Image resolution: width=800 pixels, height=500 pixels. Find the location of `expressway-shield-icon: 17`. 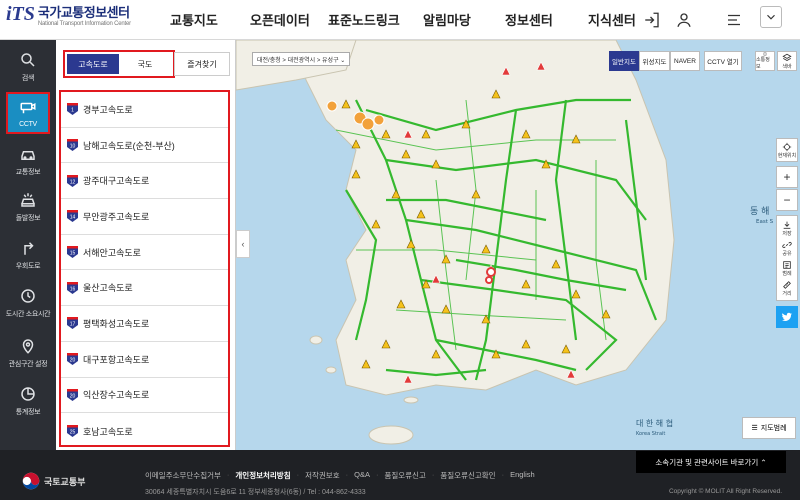

expressway-shield-icon: 17 is located at coordinates (72, 323).